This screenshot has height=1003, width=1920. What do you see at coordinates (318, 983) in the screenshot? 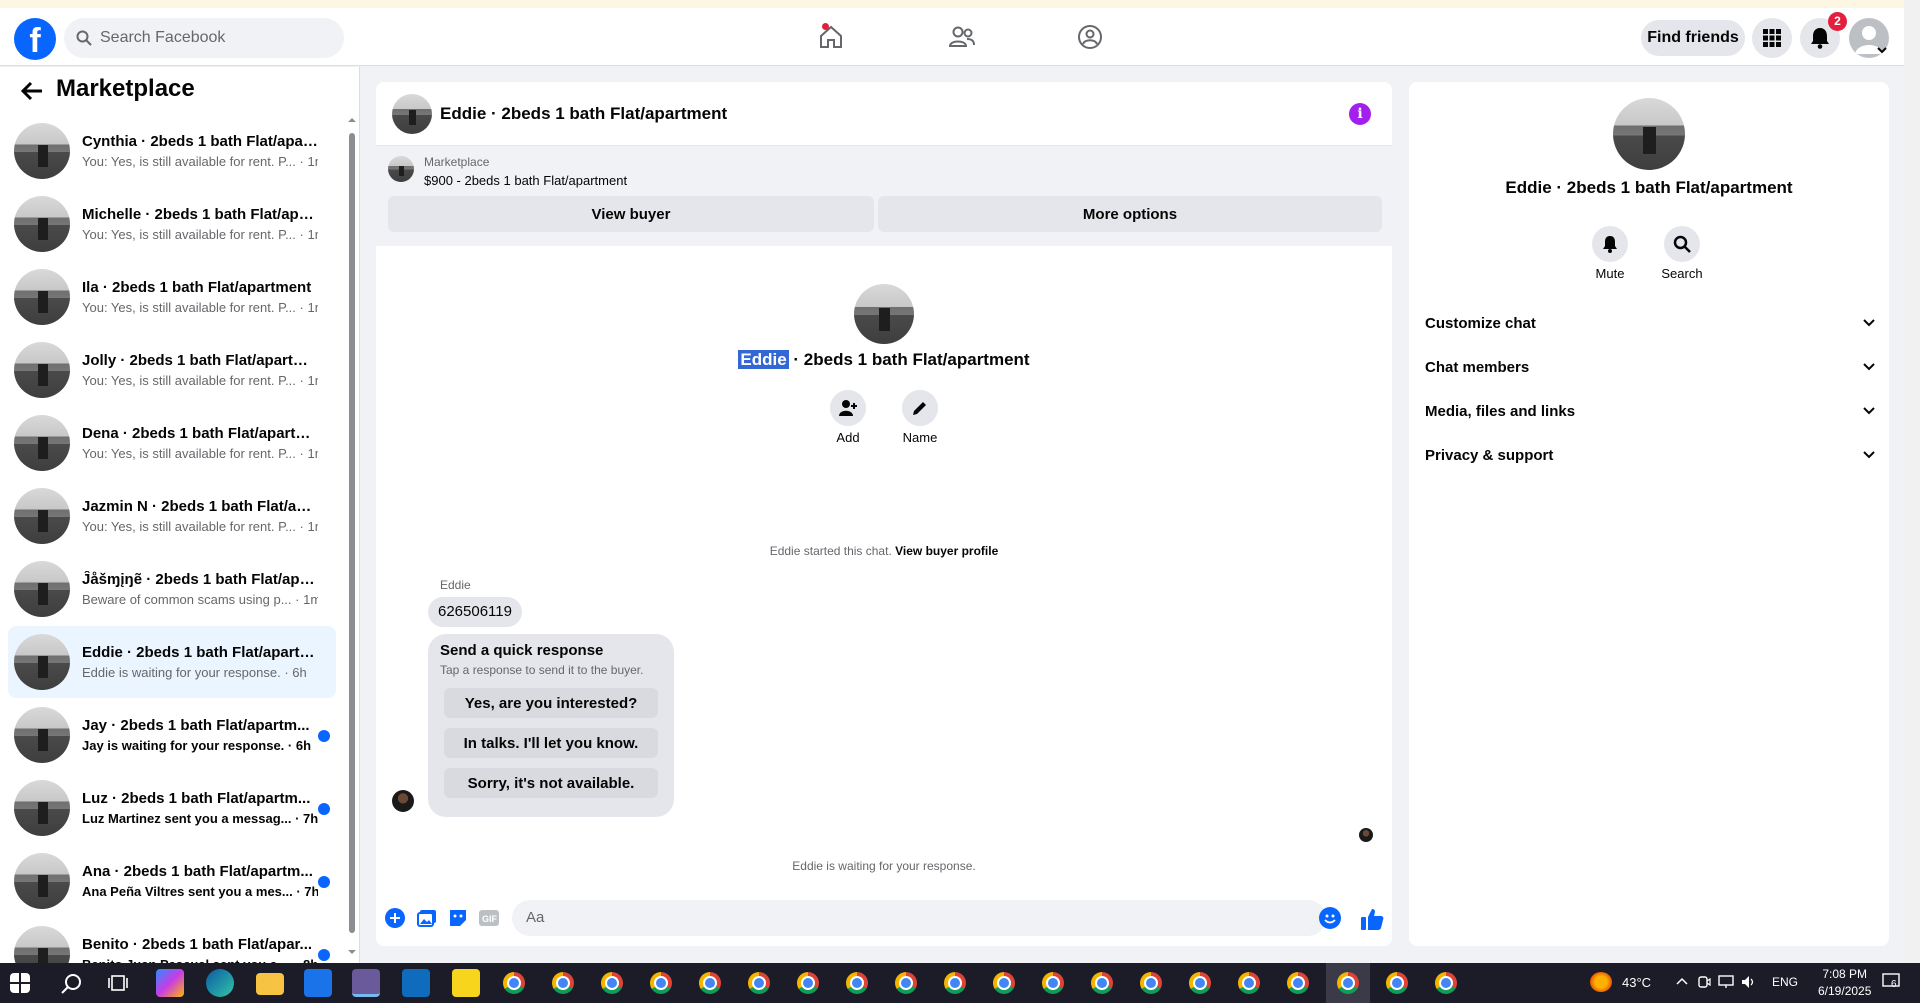
I see `microsoft-store-icon` at bounding box center [318, 983].